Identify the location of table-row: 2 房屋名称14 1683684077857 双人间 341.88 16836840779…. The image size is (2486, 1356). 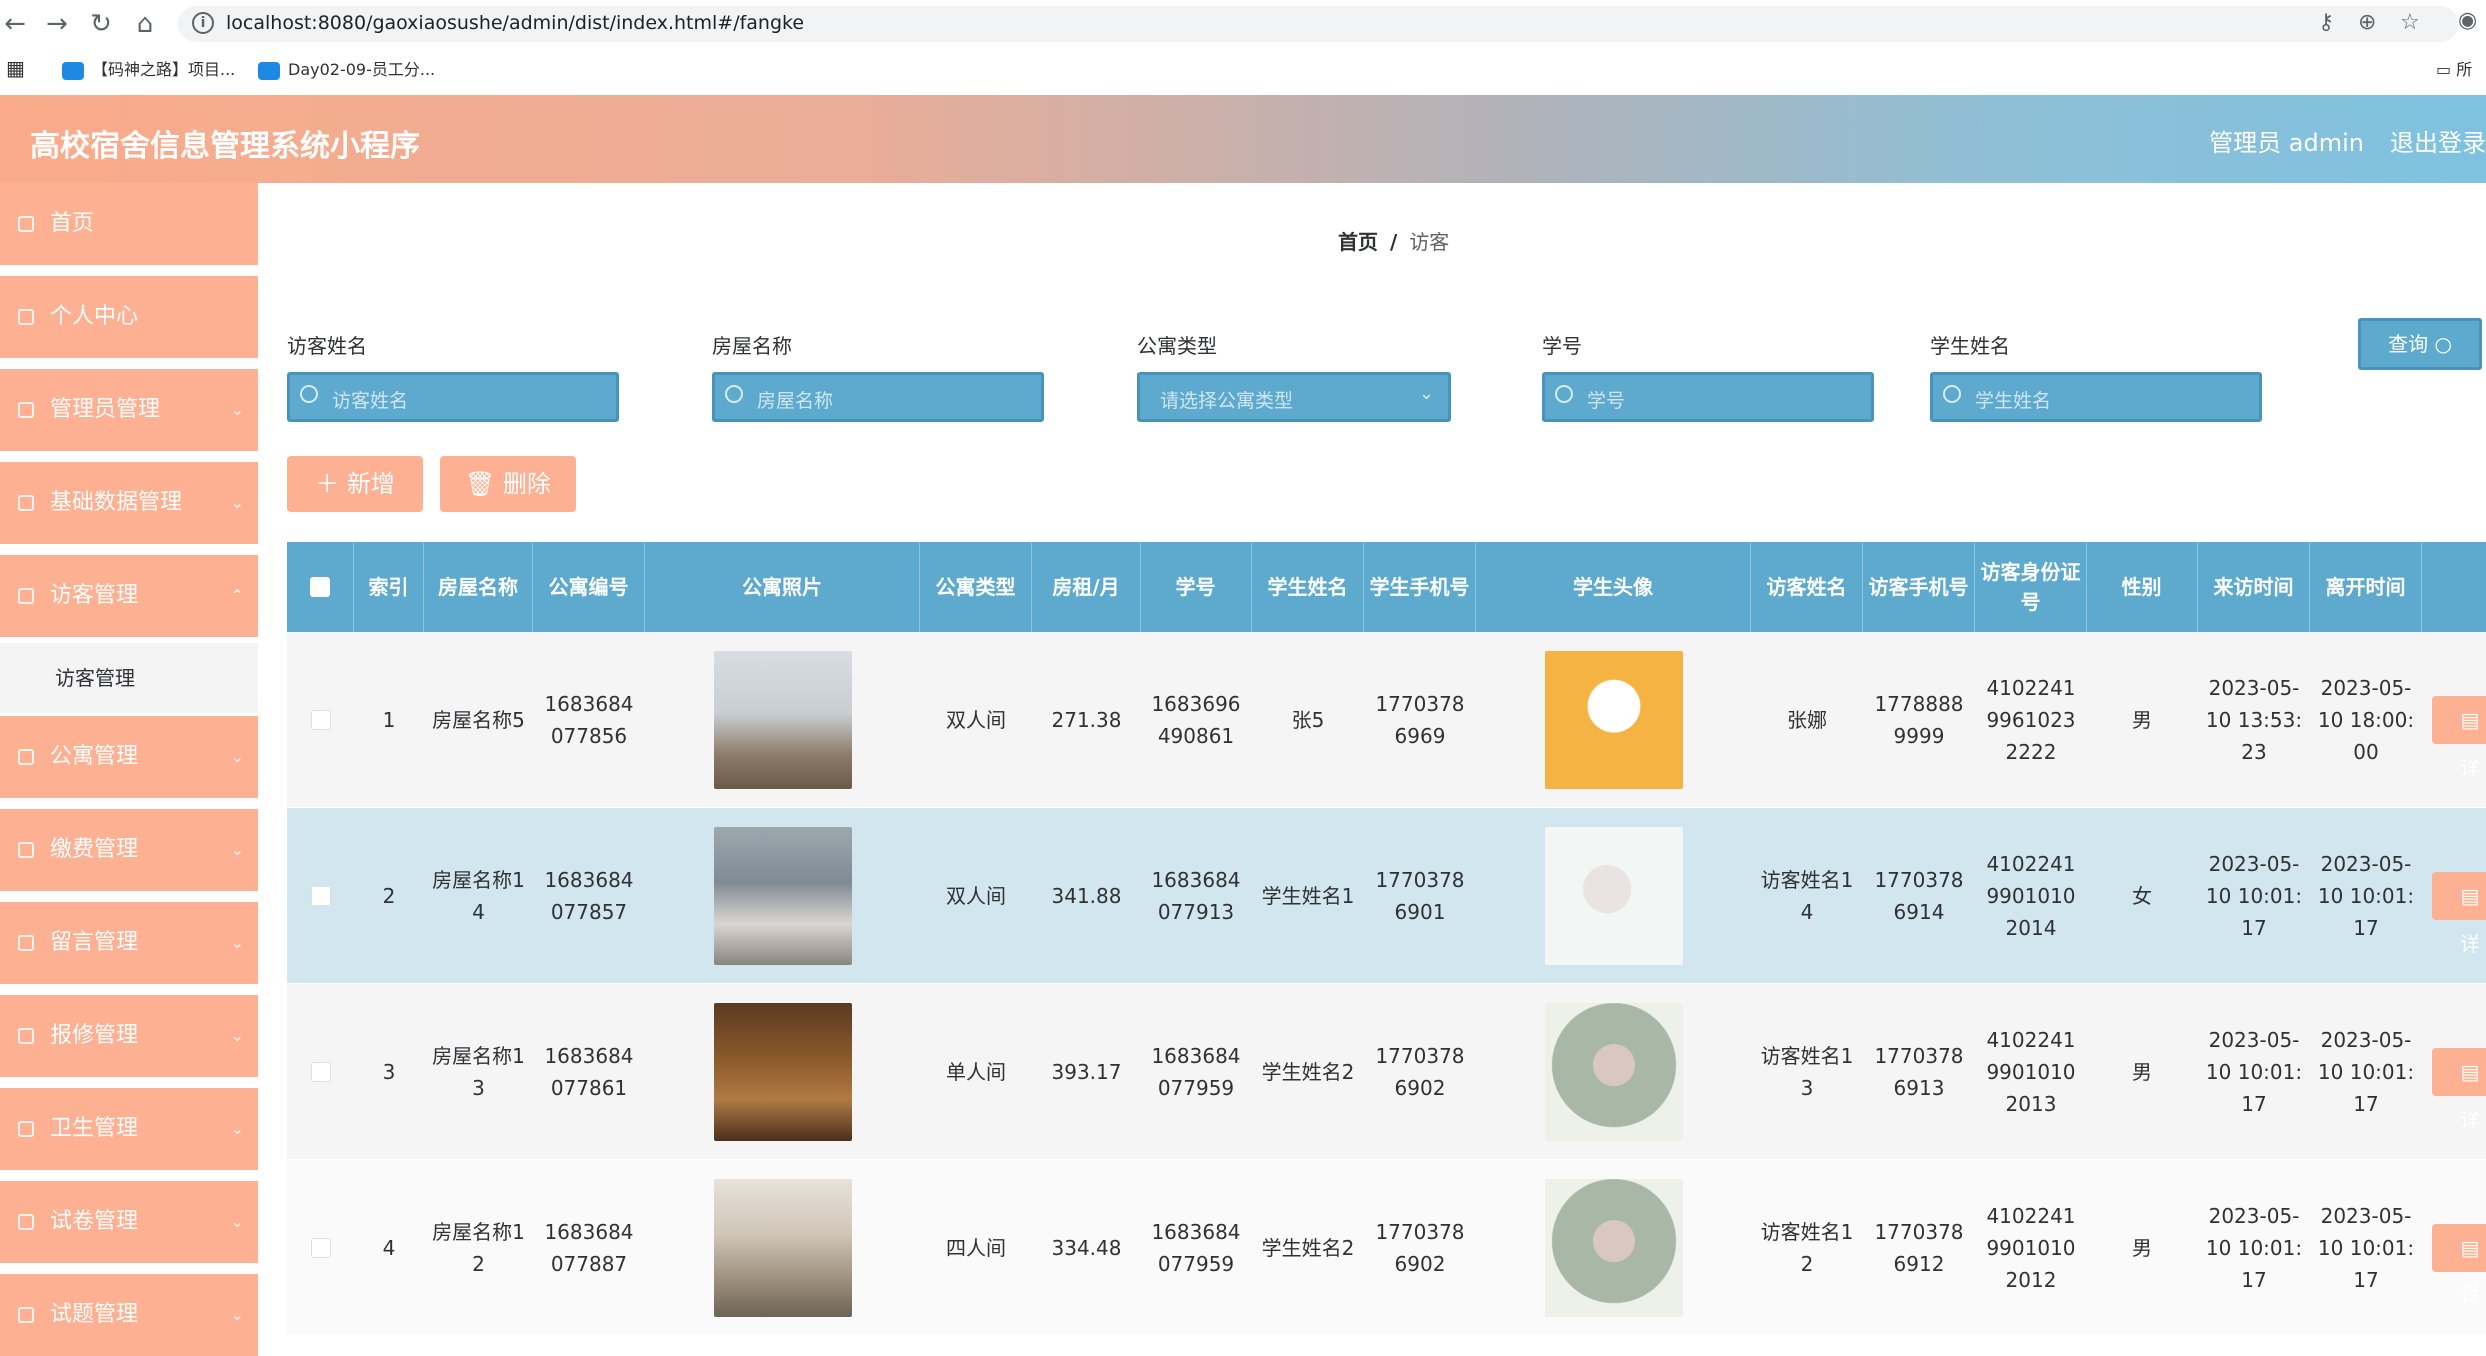
(1386, 895).